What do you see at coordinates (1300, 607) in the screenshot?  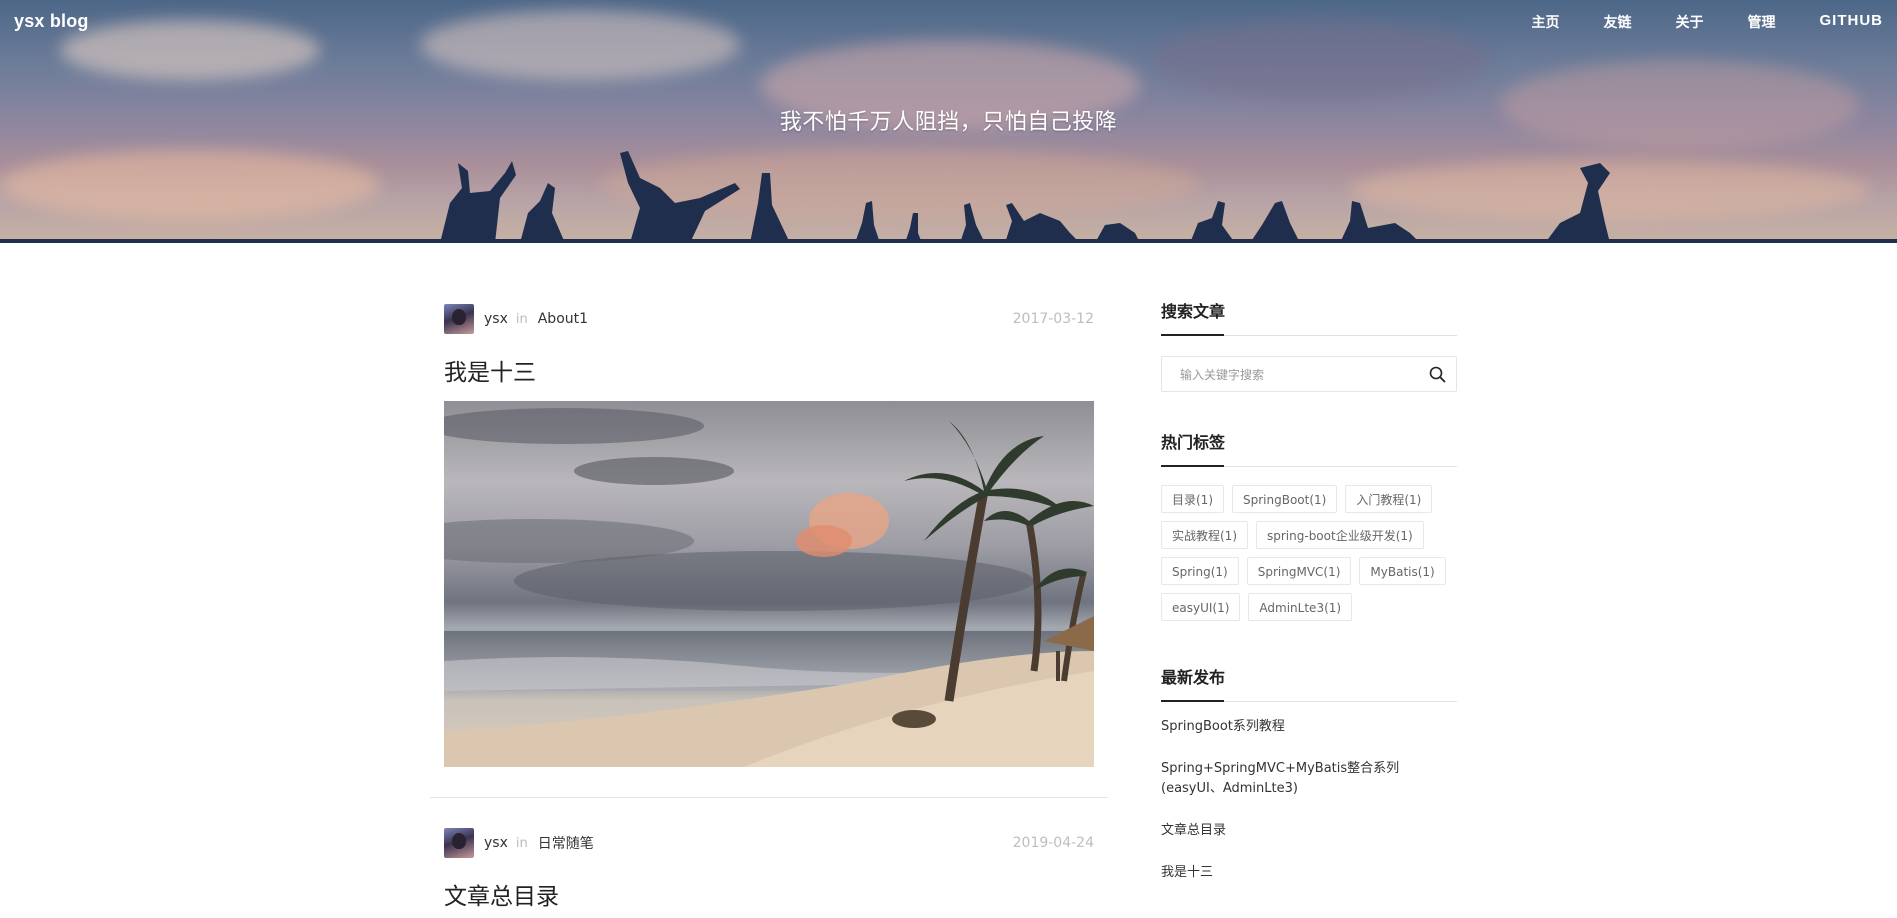 I see `tag-link: AdminLte3(1)` at bounding box center [1300, 607].